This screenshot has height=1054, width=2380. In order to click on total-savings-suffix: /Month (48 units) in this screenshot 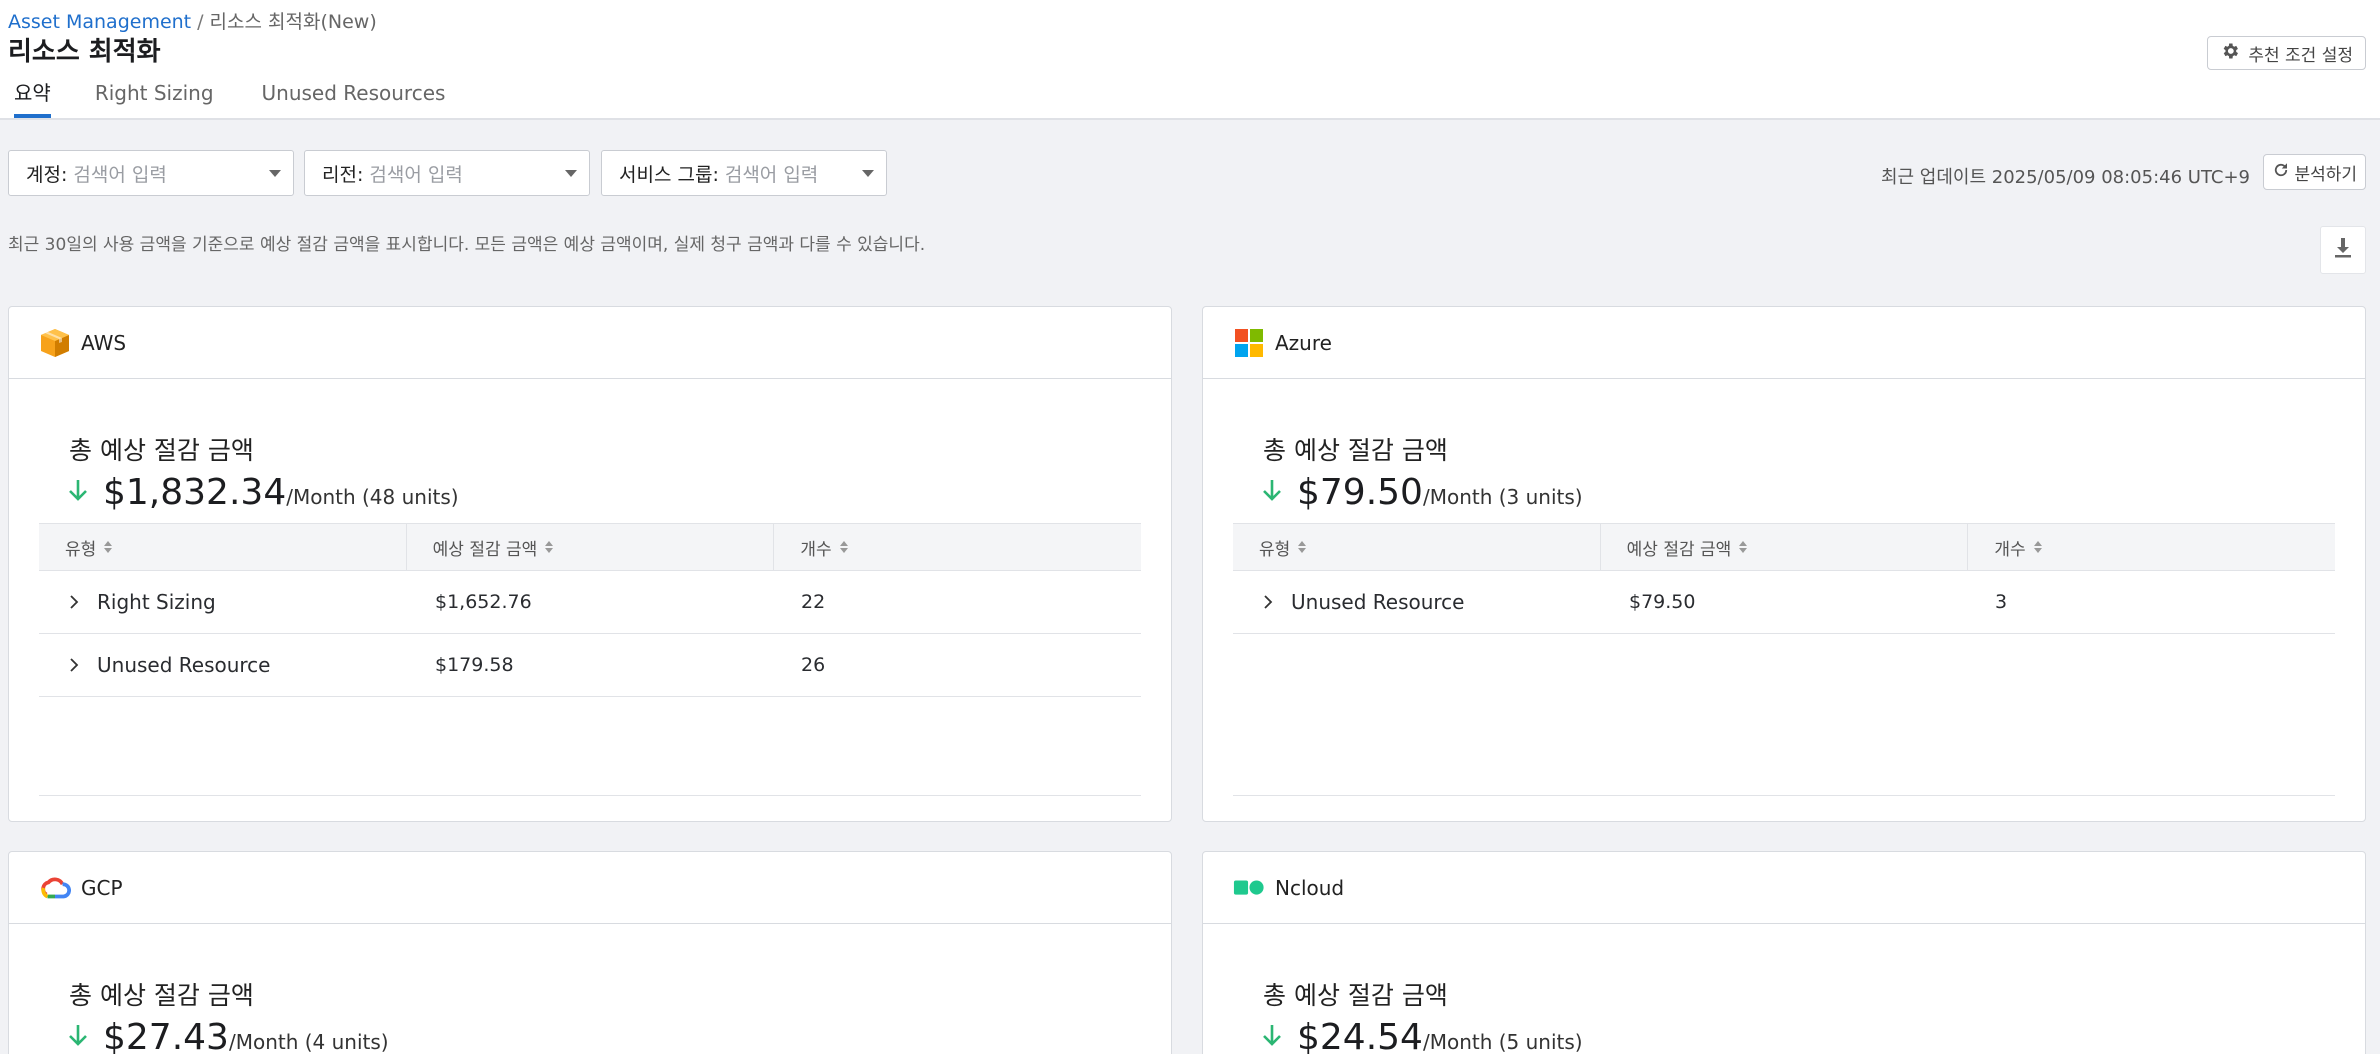, I will do `click(372, 497)`.